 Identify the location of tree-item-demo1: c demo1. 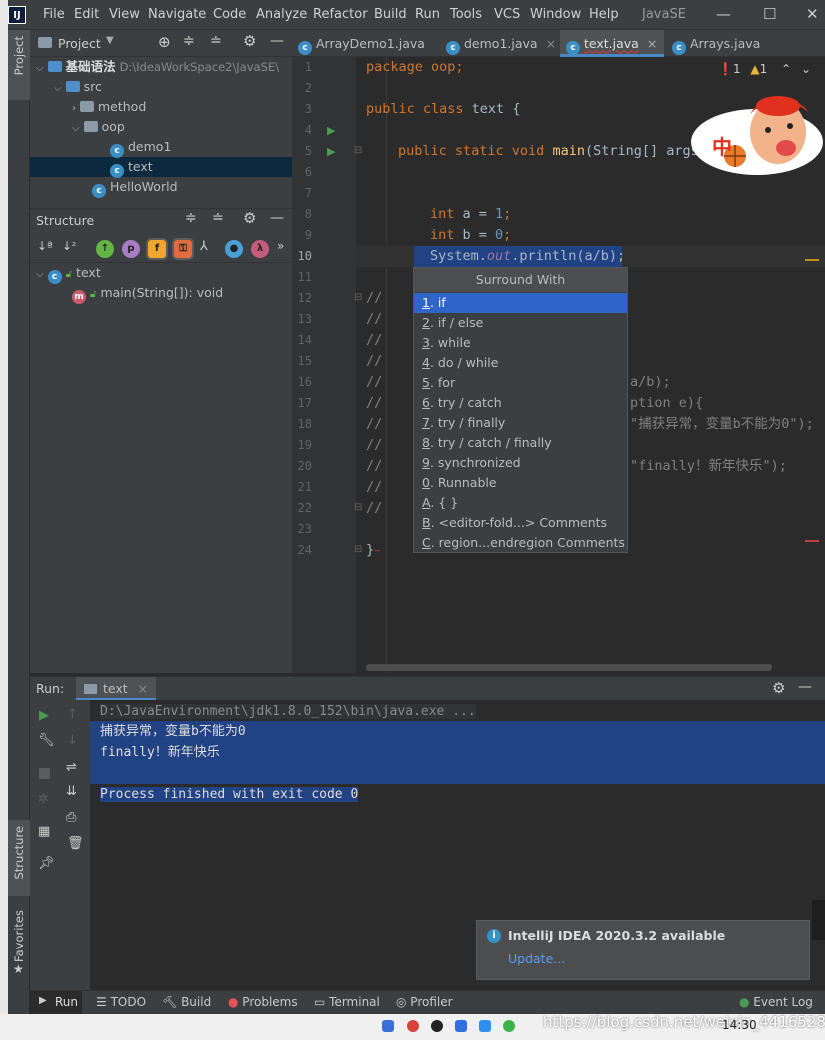
(161, 147).